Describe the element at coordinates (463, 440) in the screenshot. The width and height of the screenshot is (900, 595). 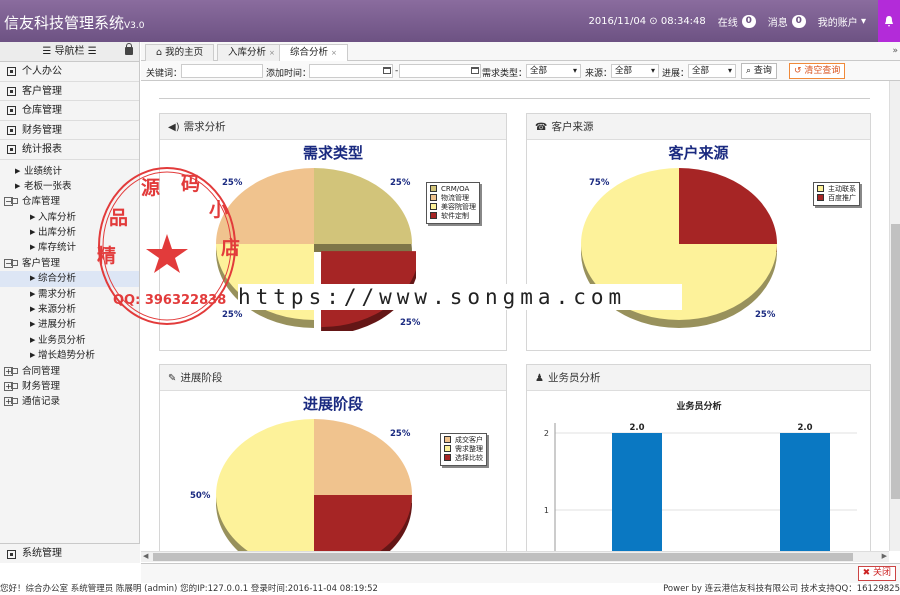
I see `legend-item: 成交客户` at that location.